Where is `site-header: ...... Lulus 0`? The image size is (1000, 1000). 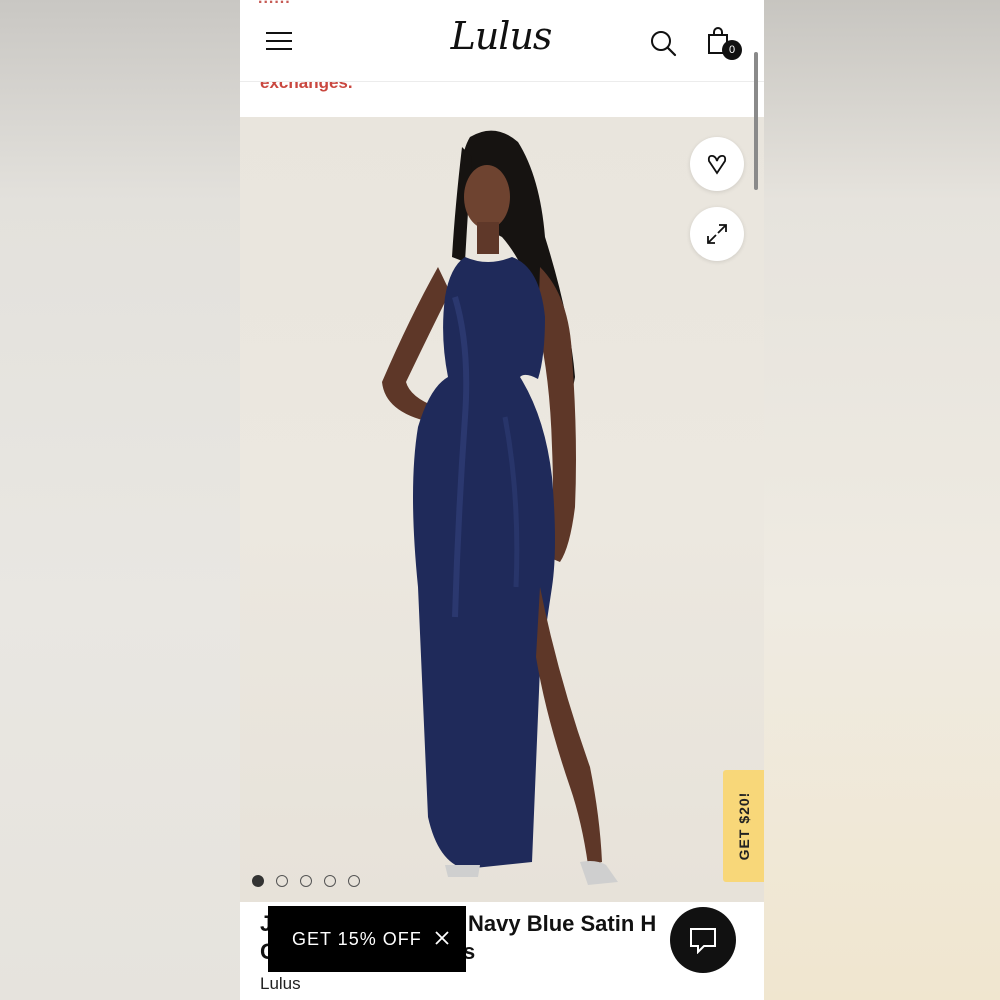 site-header: ...... Lulus 0 is located at coordinates (502, 41).